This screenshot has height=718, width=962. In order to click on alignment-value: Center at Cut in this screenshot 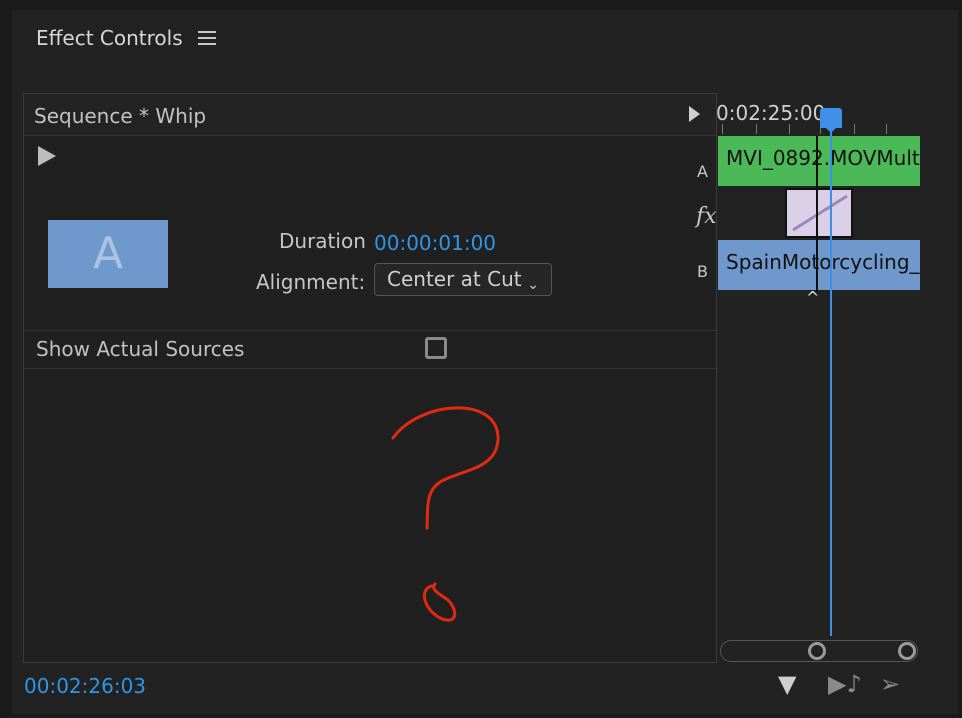, I will do `click(454, 279)`.